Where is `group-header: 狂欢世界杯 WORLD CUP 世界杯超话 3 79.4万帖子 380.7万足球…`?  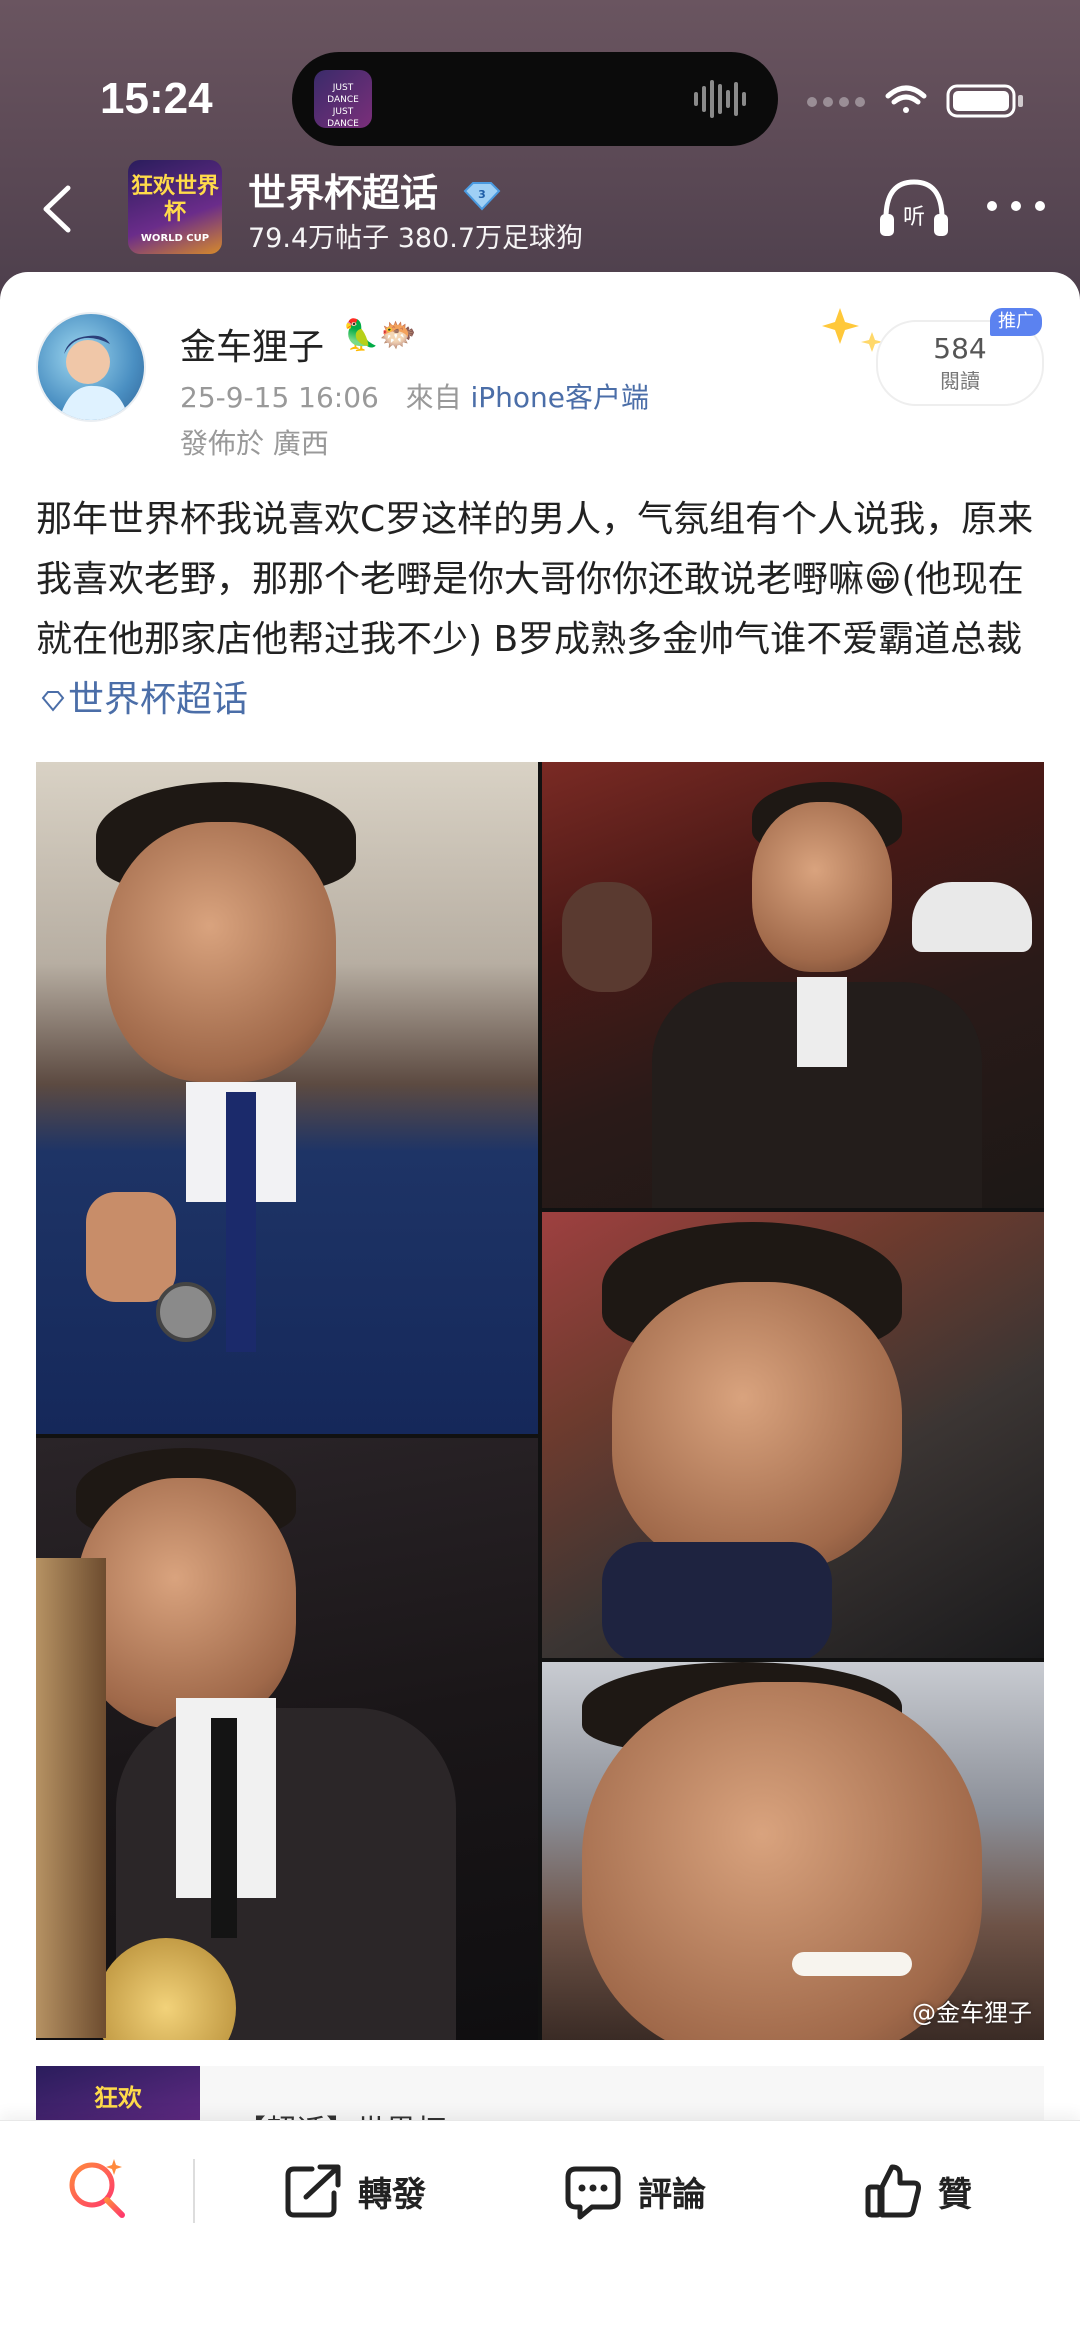
group-header: 狂欢世界杯 WORLD CUP 世界杯超话 3 79.4万帖子 380.7万足球… is located at coordinates (540, 210).